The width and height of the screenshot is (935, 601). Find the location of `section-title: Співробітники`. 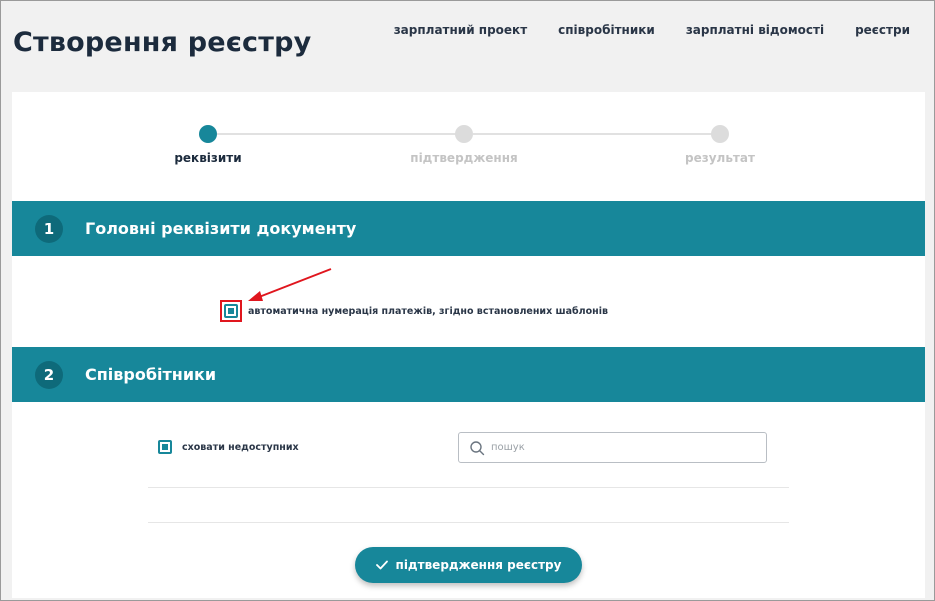

section-title: Співробітники is located at coordinates (151, 374).